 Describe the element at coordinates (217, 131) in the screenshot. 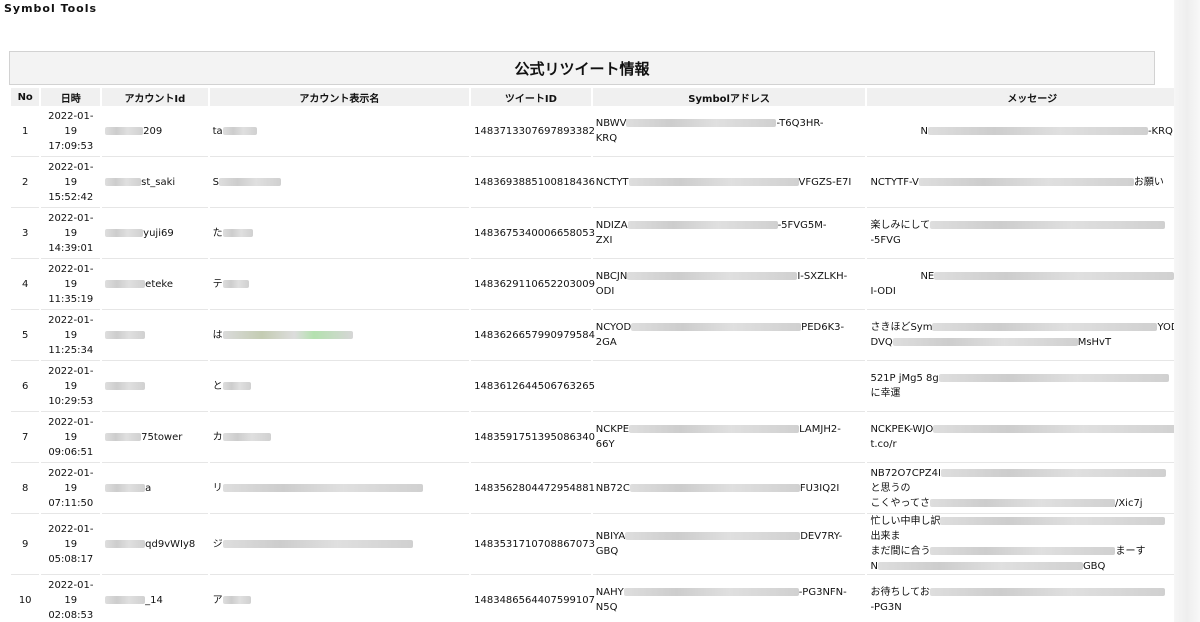

I see `display-name-text: ta` at that location.